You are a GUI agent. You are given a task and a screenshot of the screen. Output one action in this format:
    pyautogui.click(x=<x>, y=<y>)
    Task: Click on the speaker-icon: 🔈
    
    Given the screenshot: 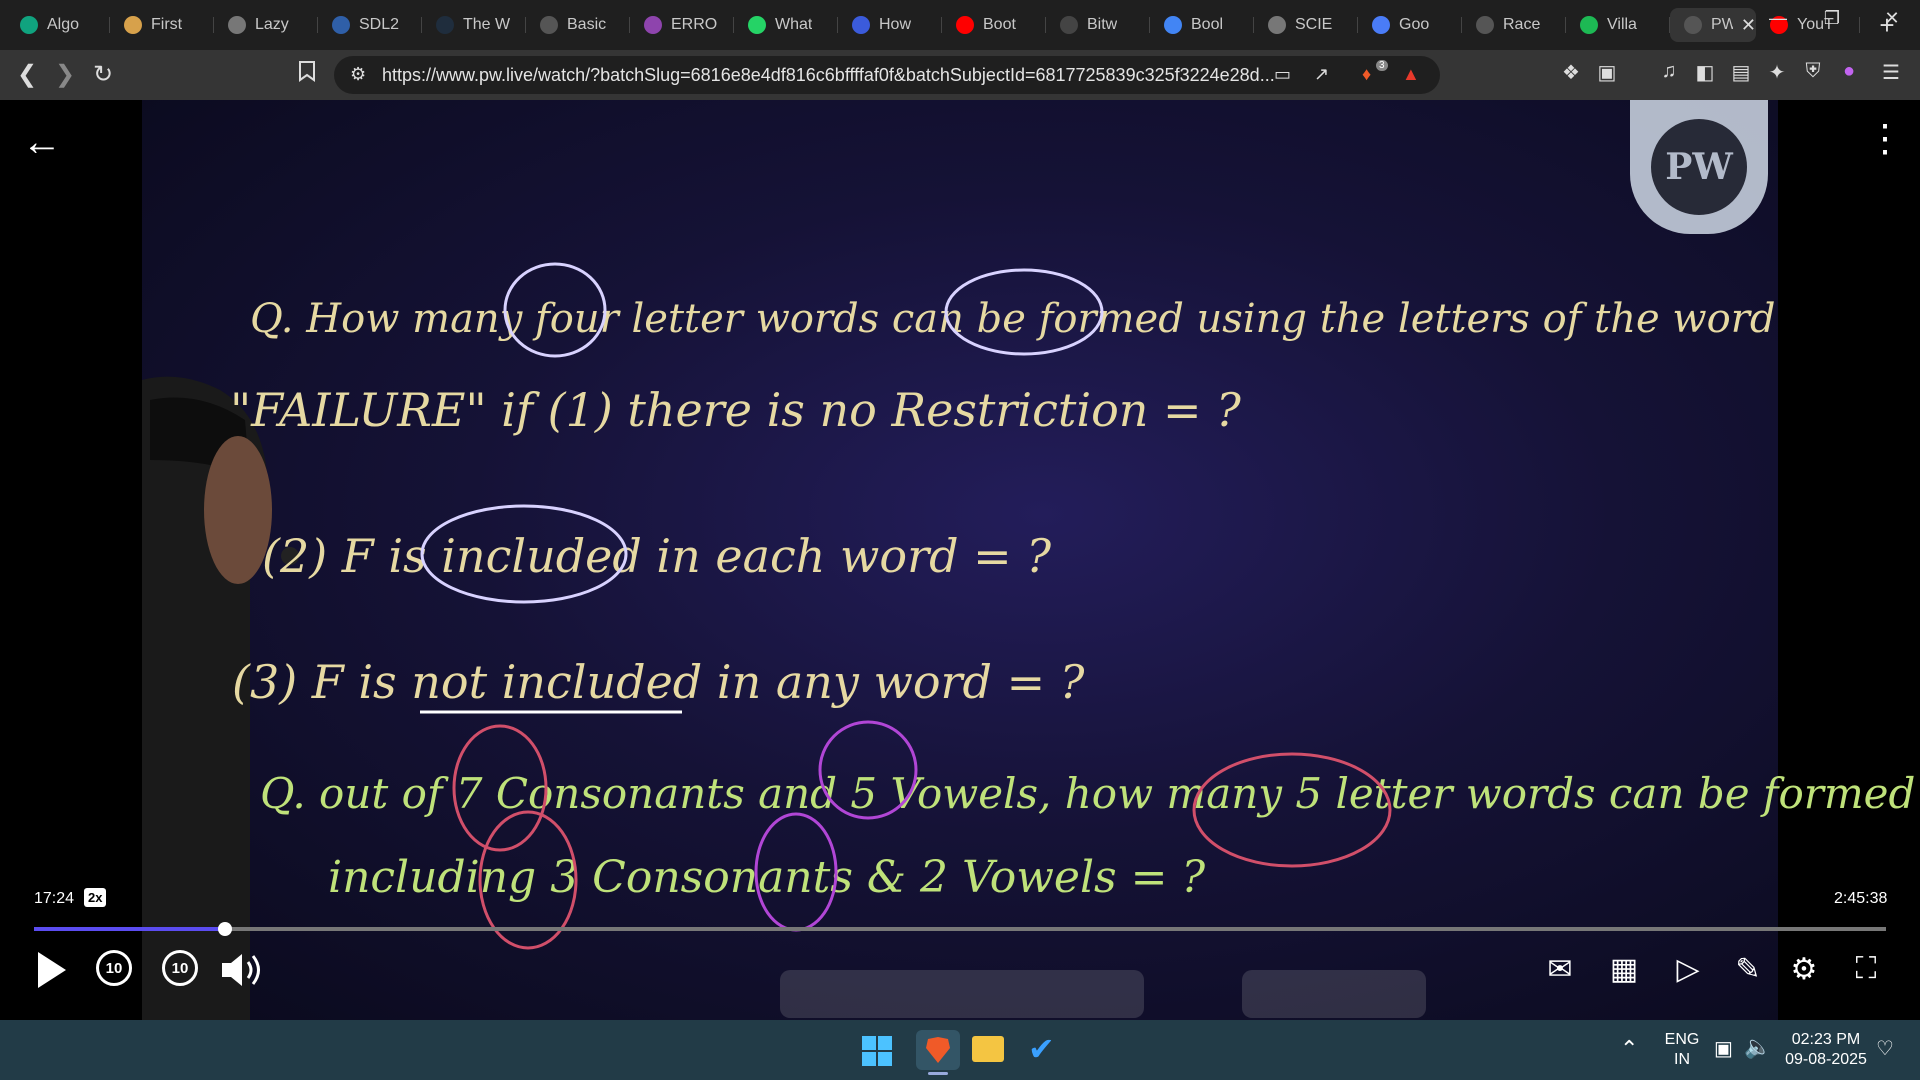 What is the action you would take?
    pyautogui.click(x=1757, y=1047)
    